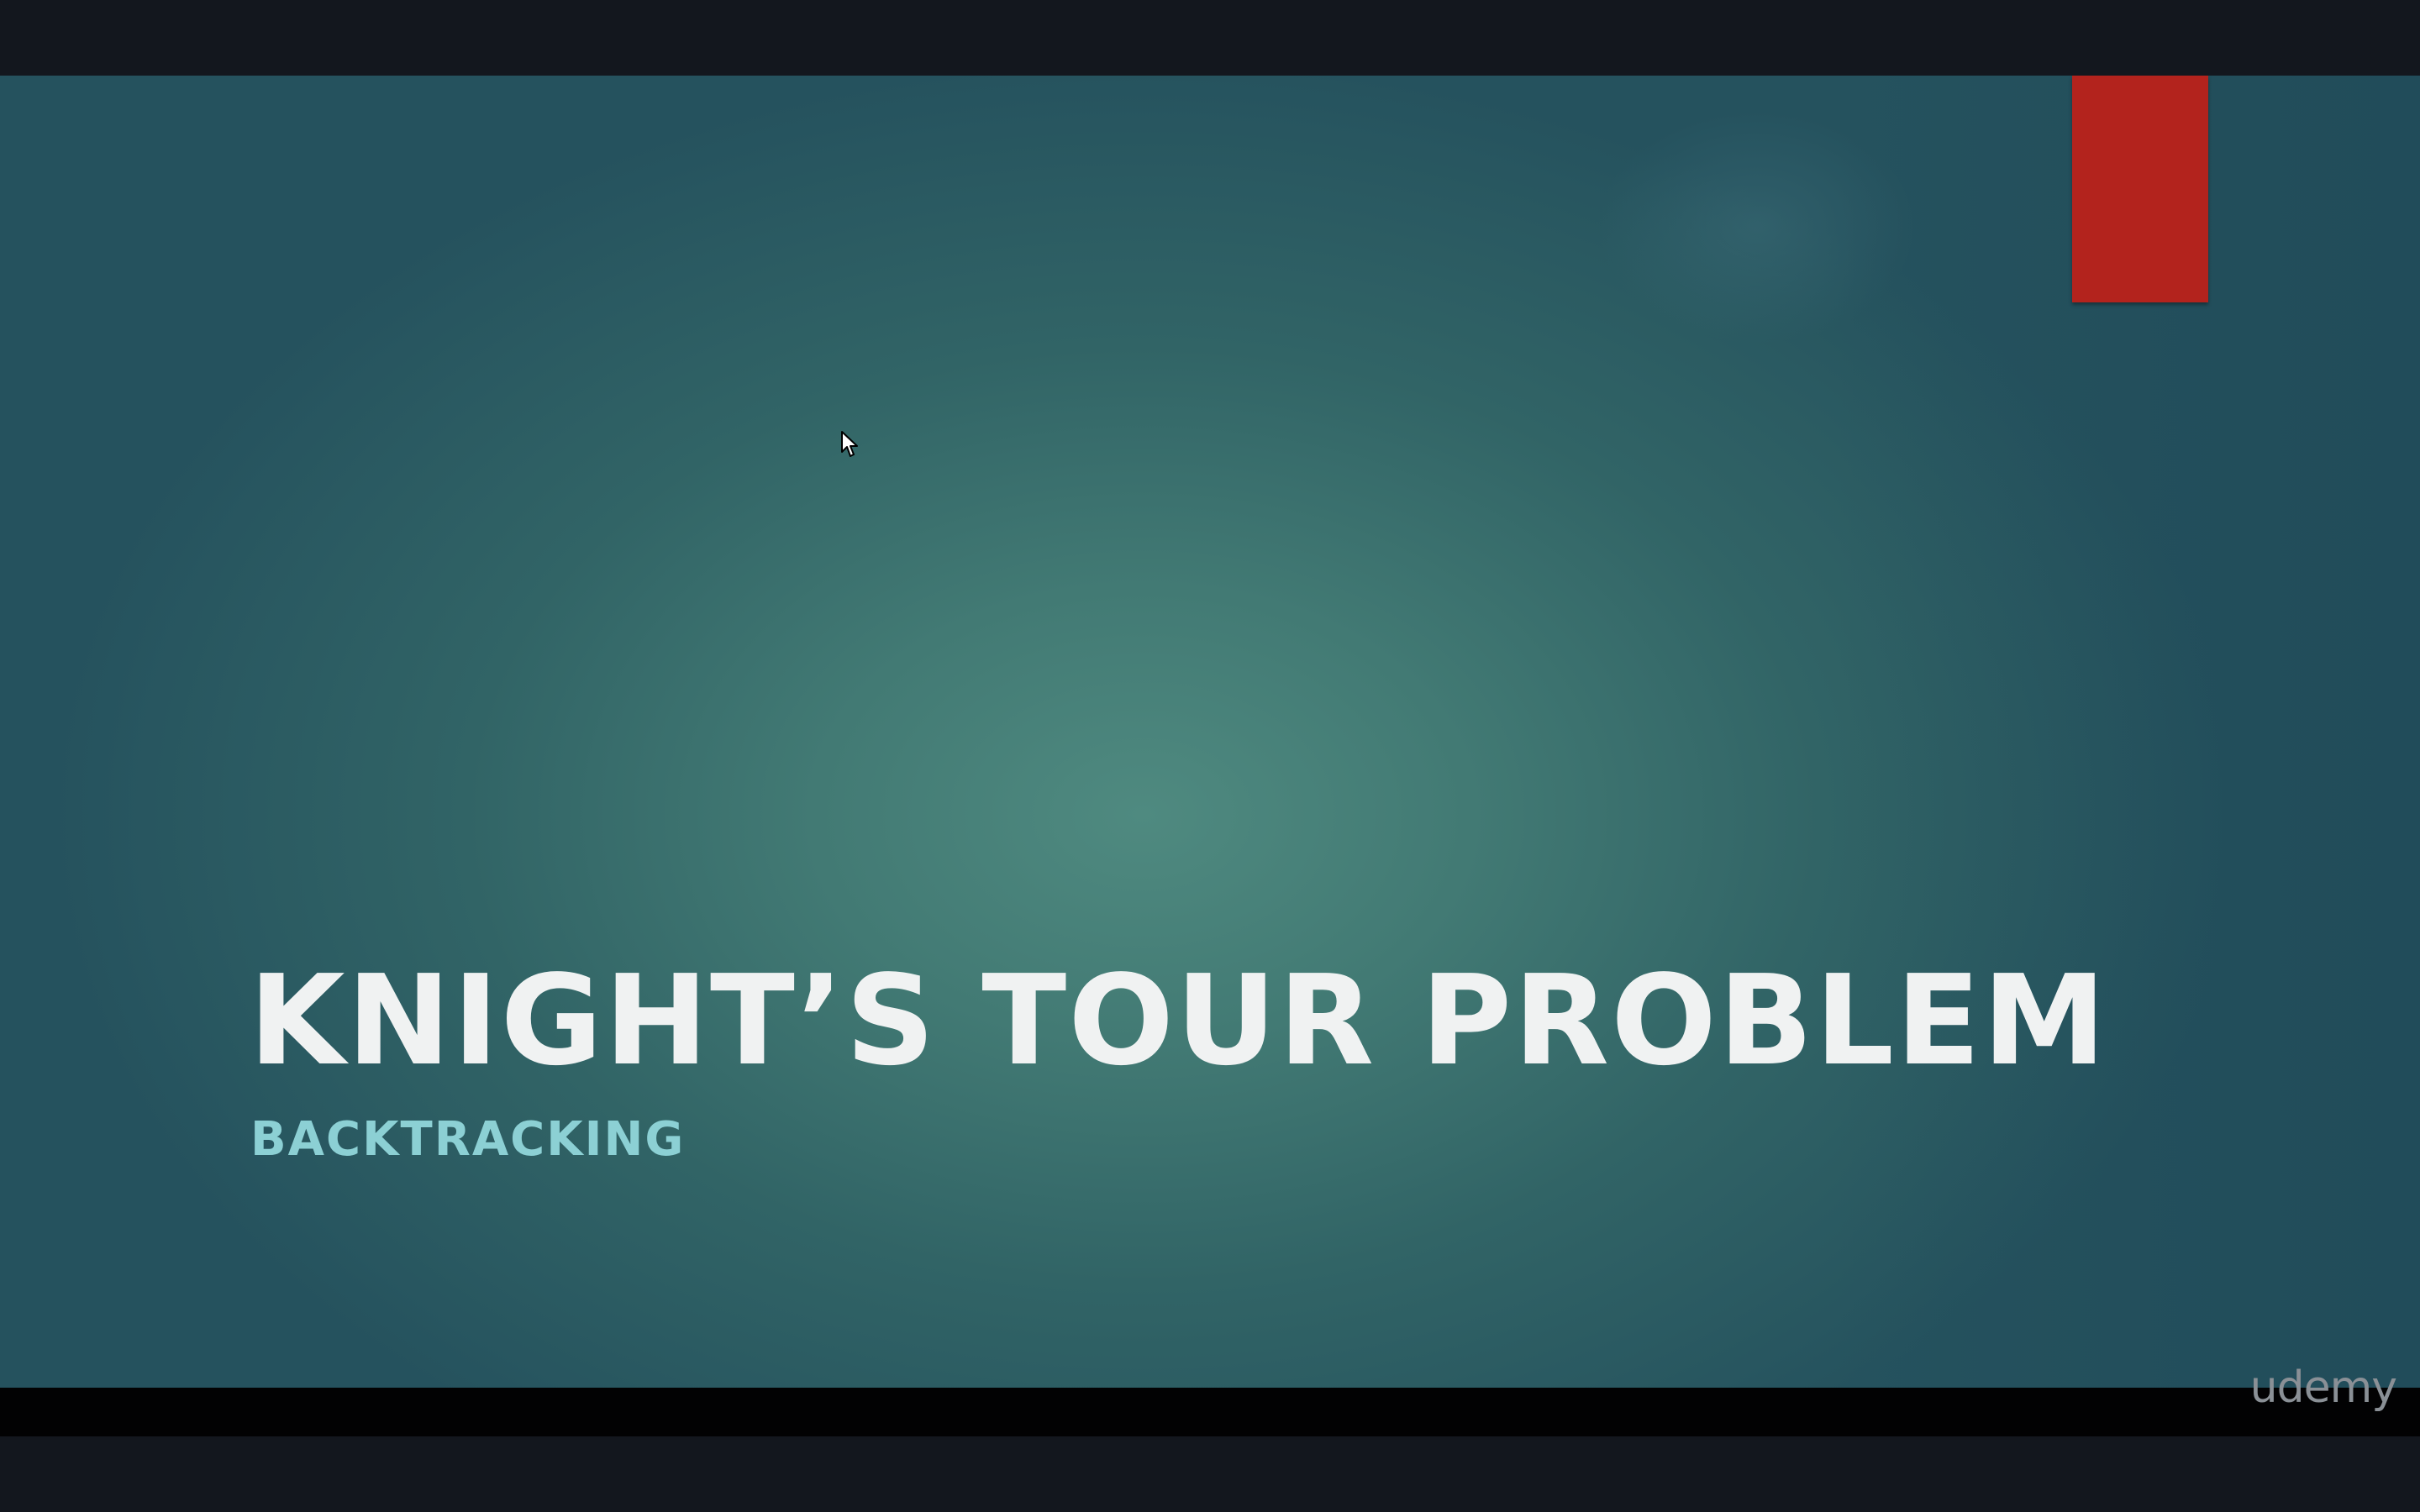 The image size is (2420, 1512). What do you see at coordinates (468, 1139) in the screenshot?
I see `slide-subtitle: BACKTRACKING` at bounding box center [468, 1139].